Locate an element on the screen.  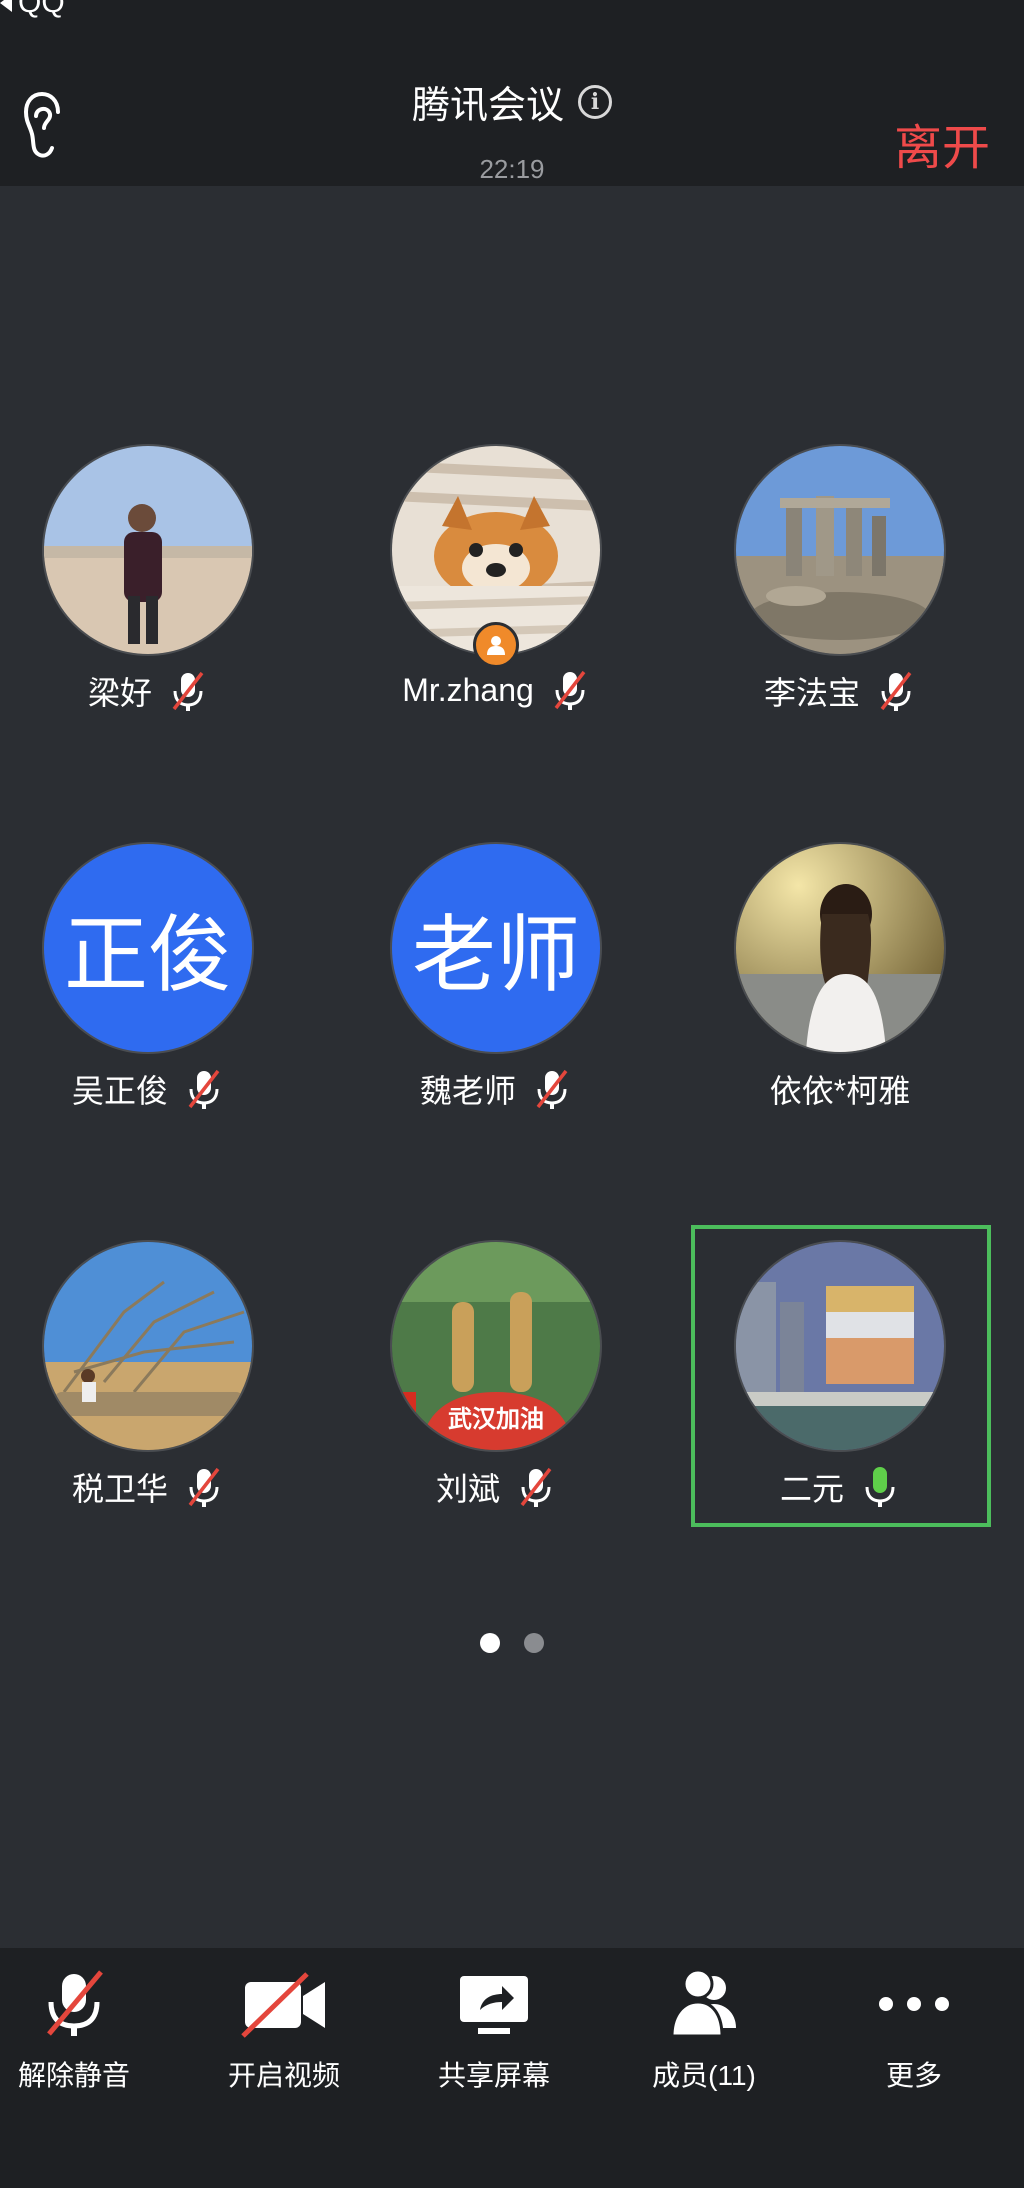
meeting-title-text: 腾讯会议 is located at coordinates (487, 106).